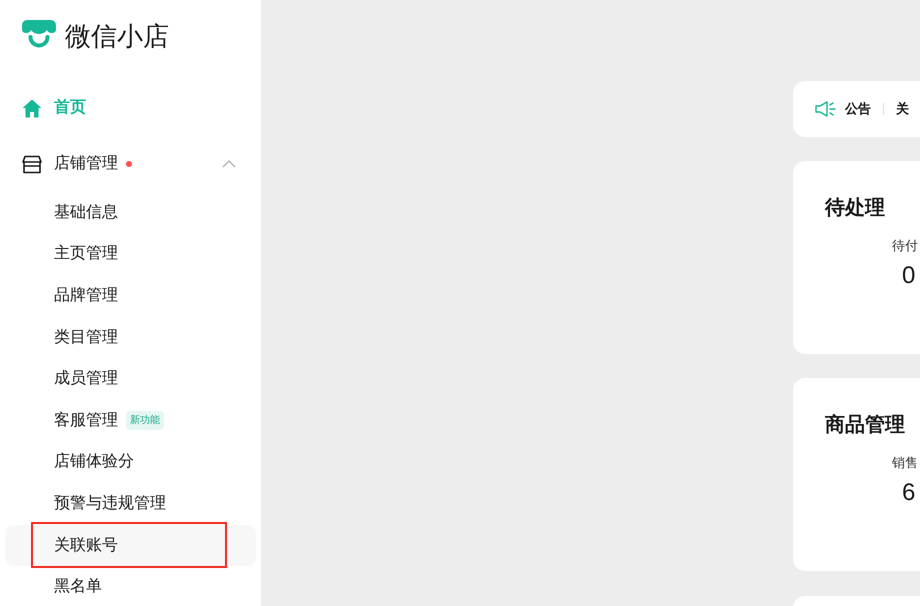  I want to click on stat-value: 6, so click(909, 493).